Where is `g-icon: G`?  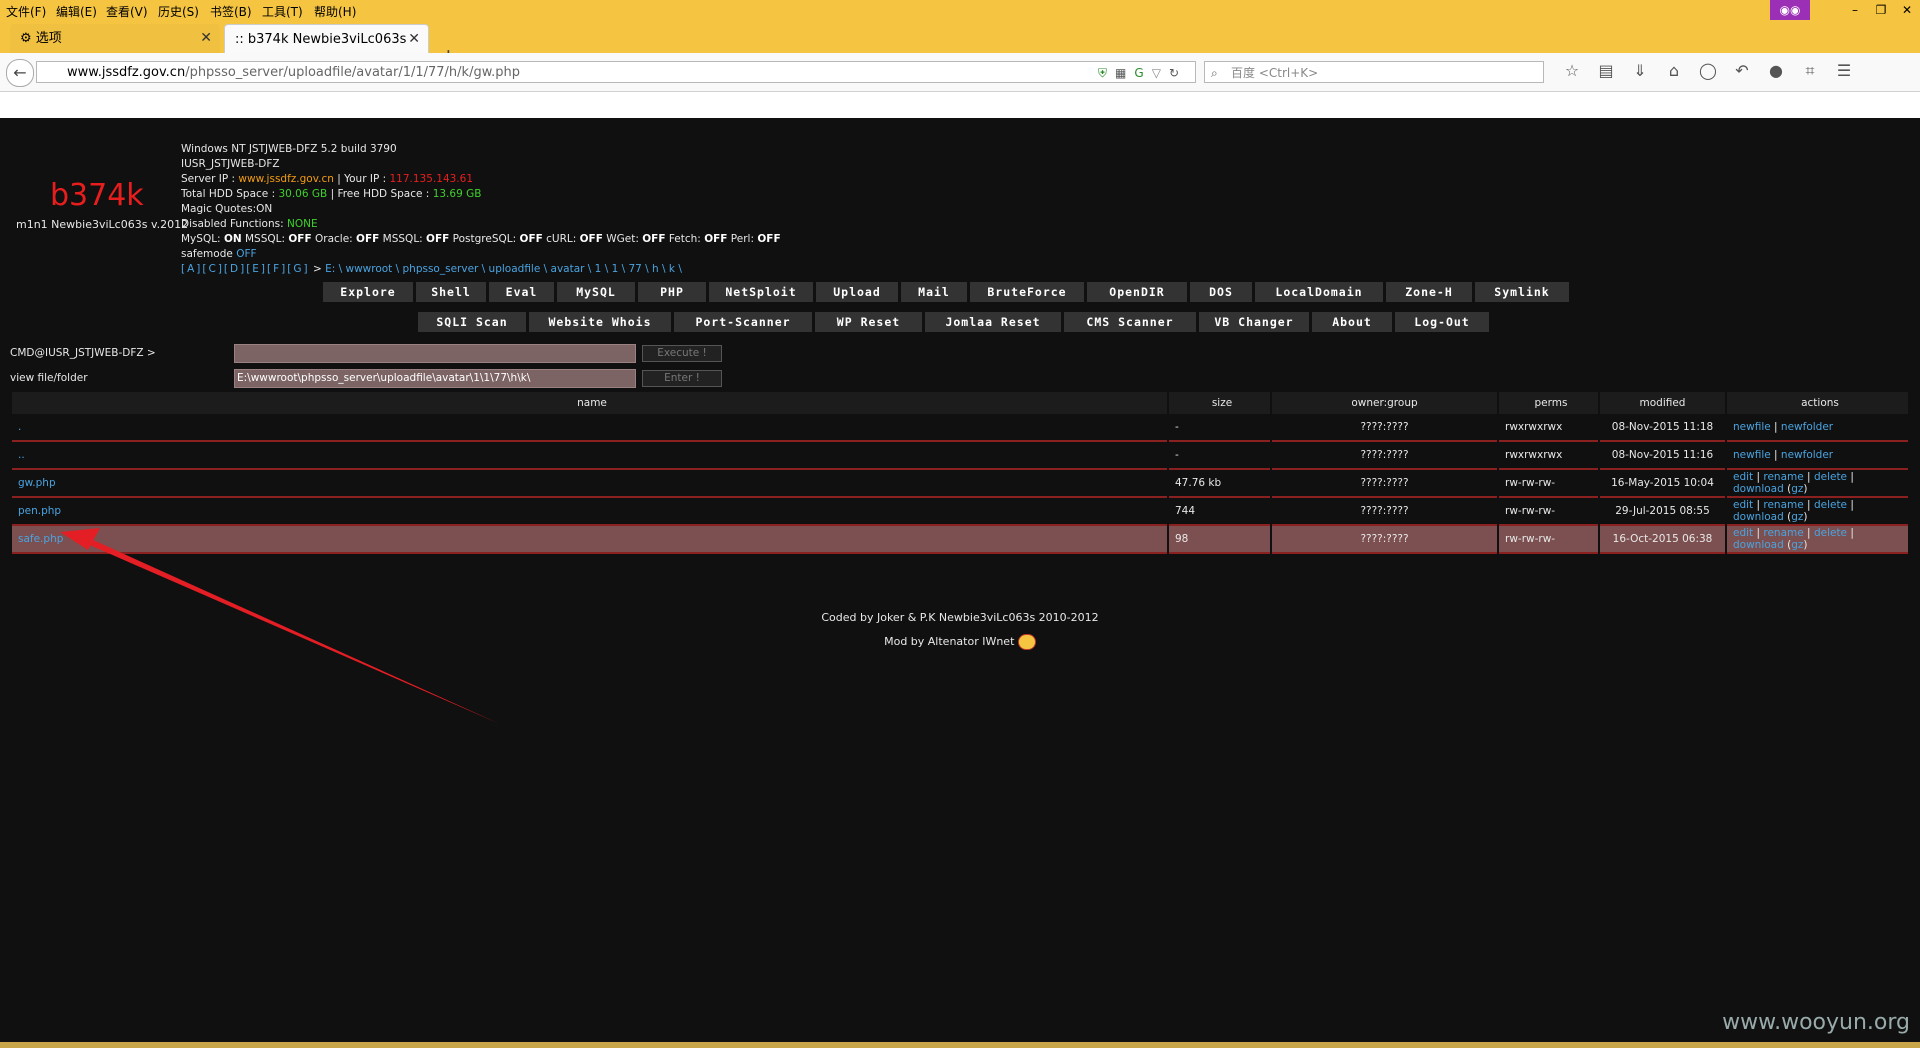
g-icon: G is located at coordinates (1142, 73).